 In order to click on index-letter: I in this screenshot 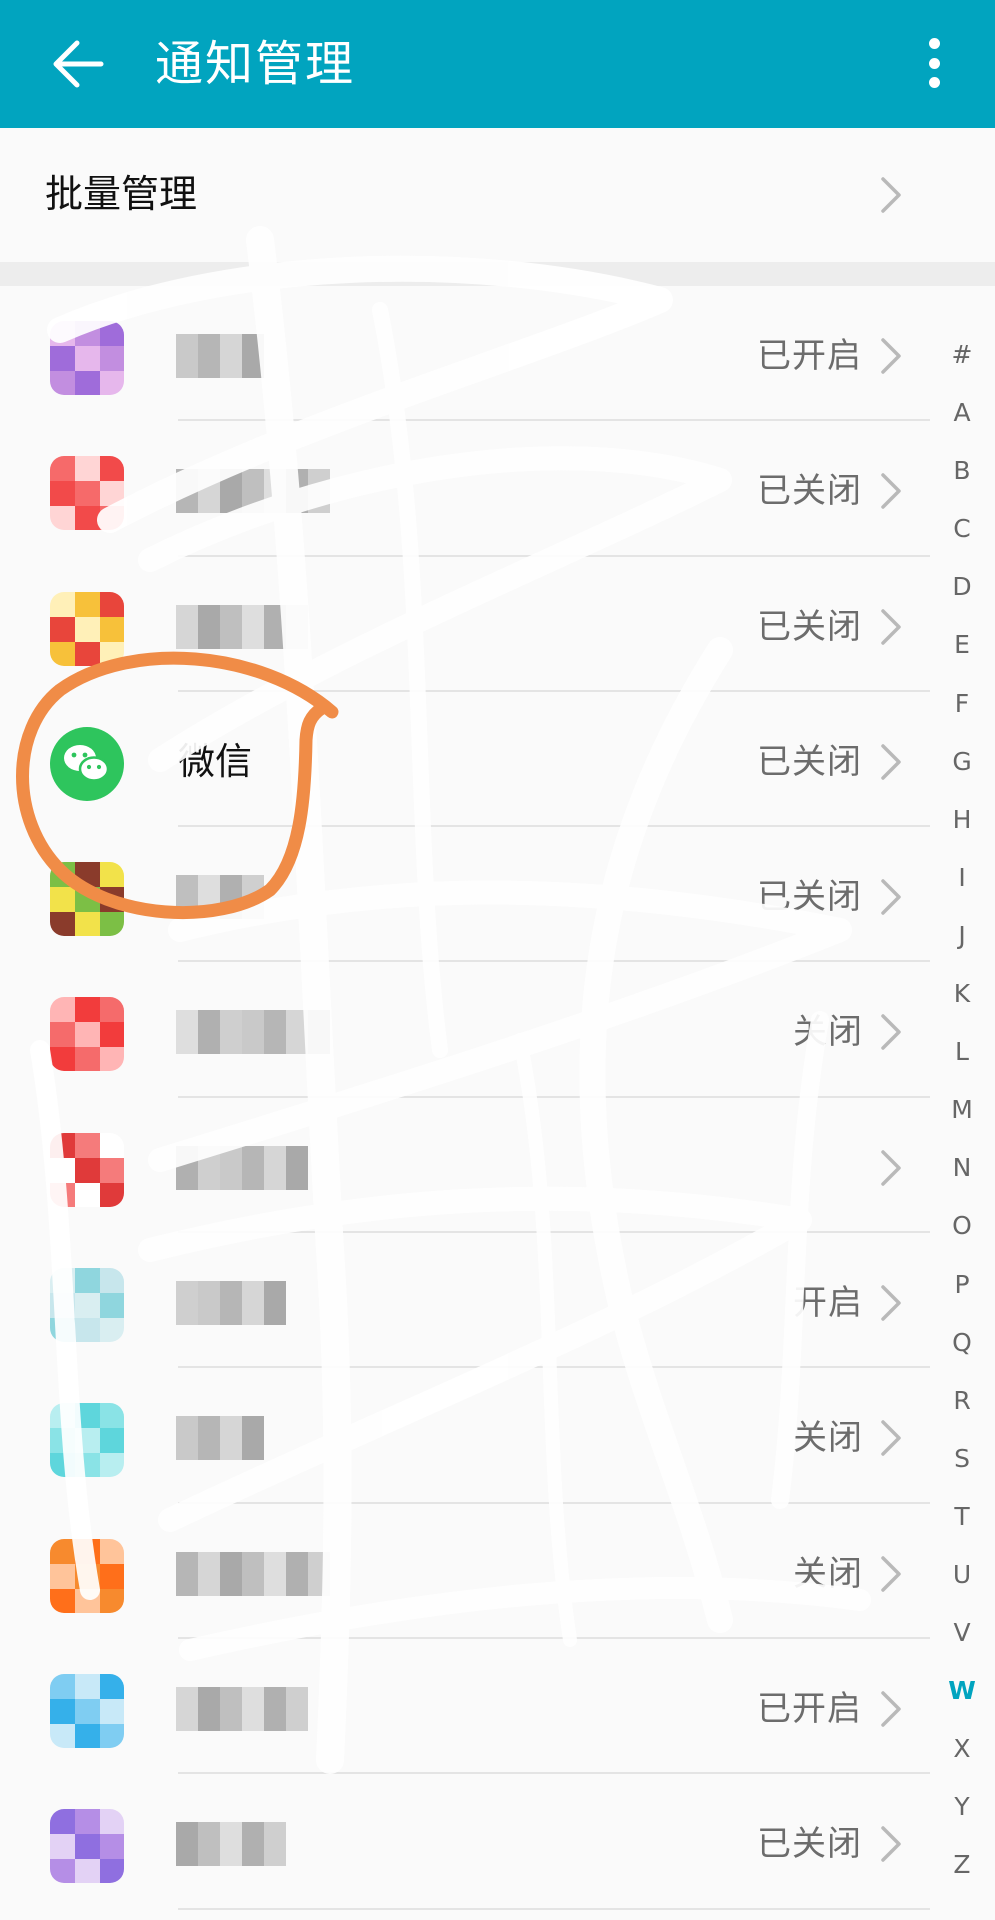, I will do `click(962, 878)`.